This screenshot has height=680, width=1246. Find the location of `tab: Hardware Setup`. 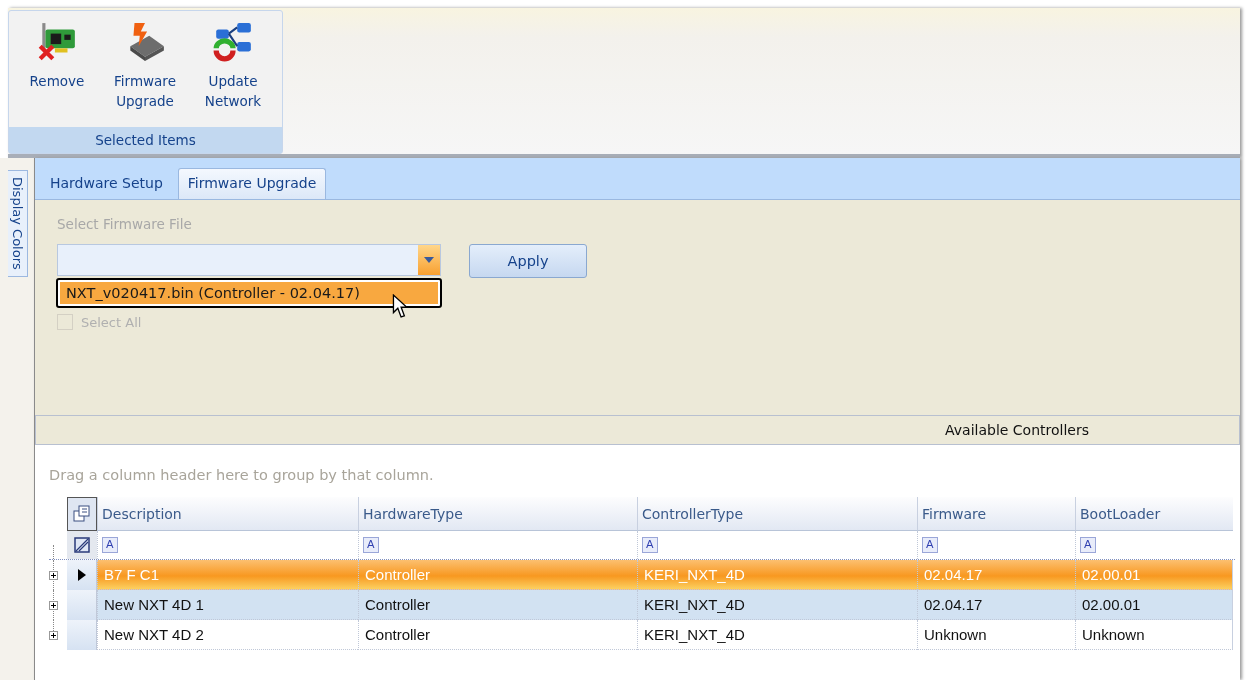

tab: Hardware Setup is located at coordinates (106, 184).